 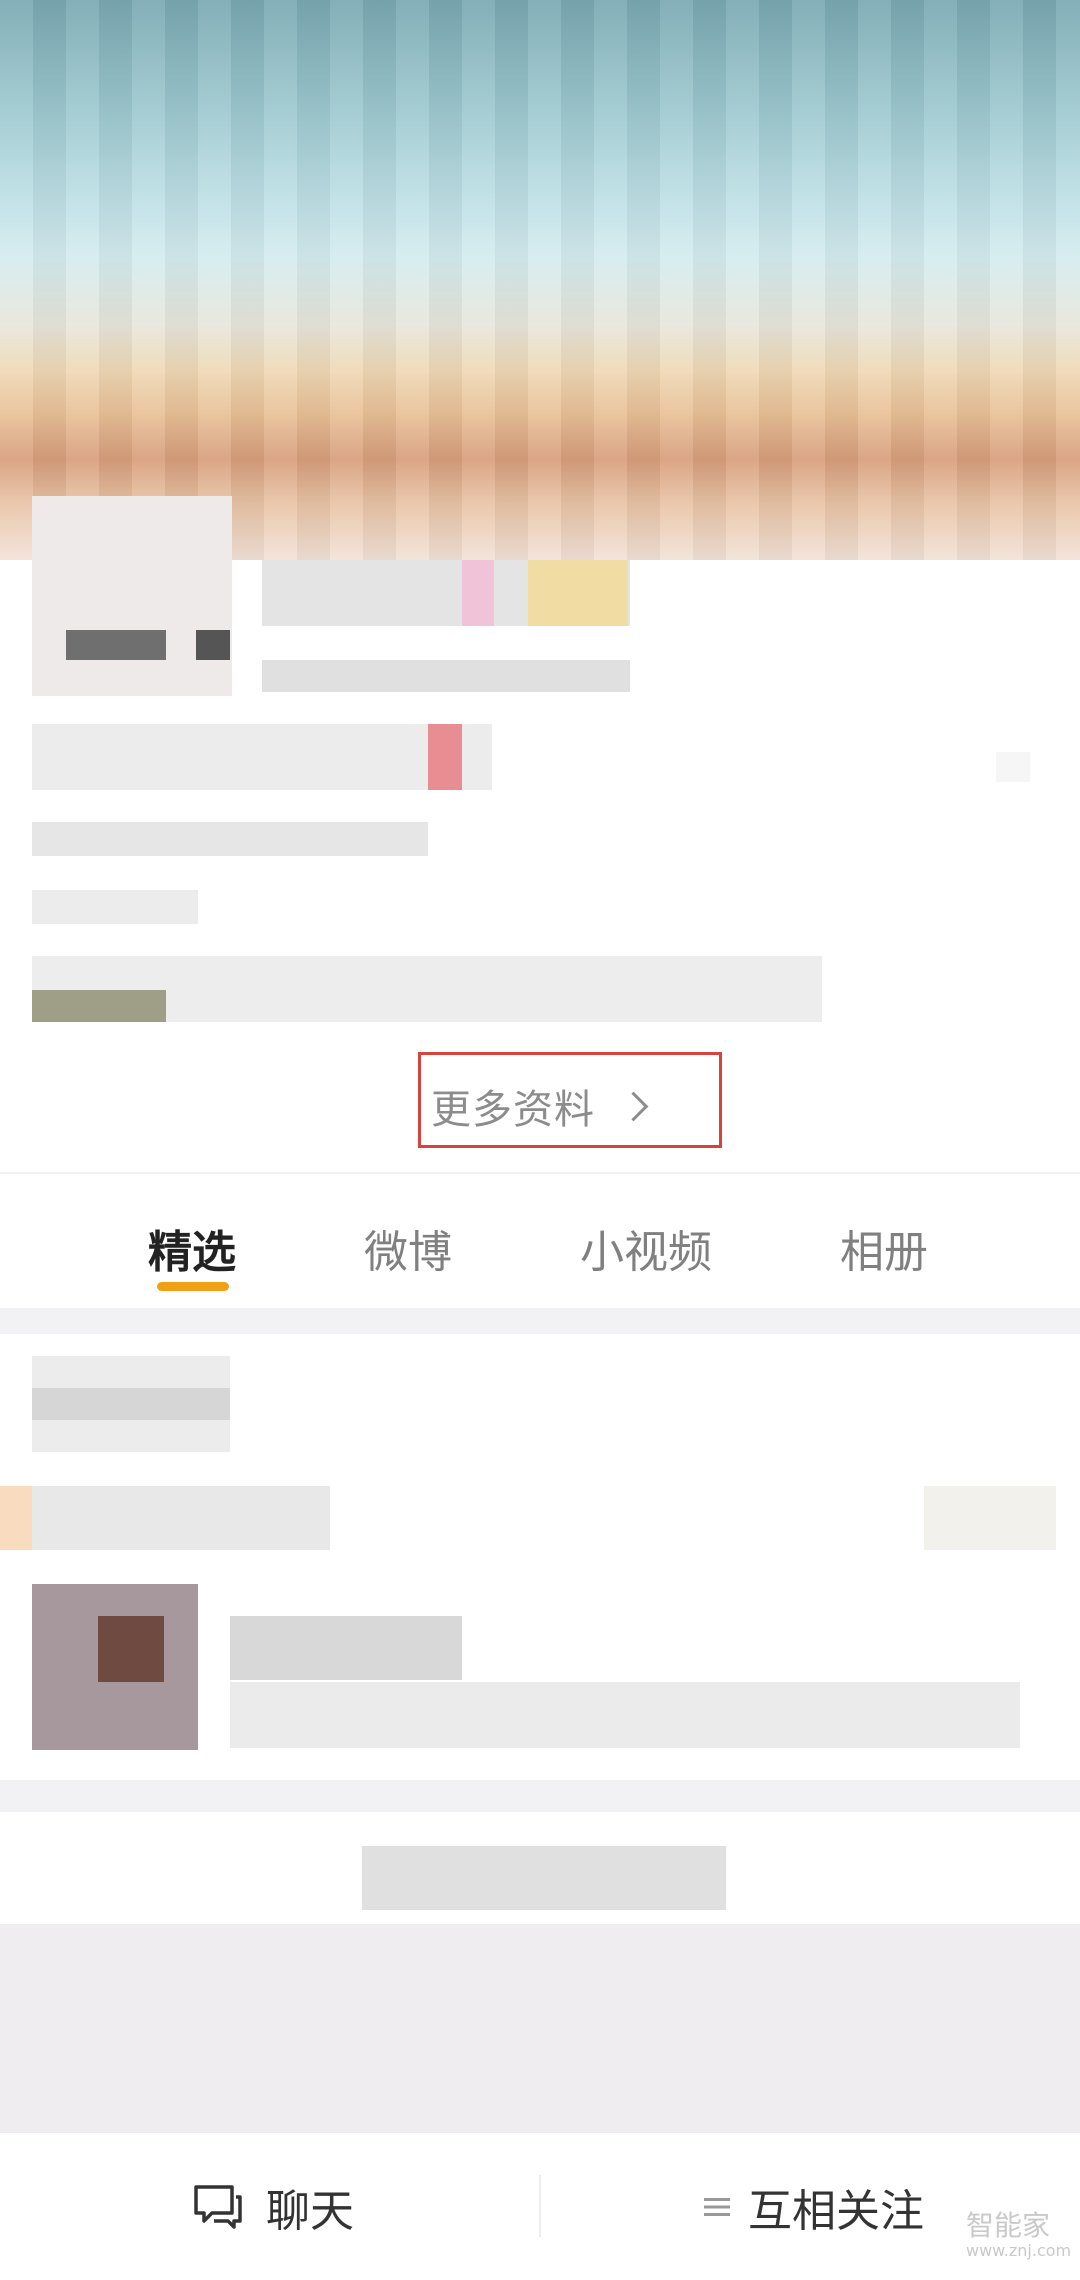 I want to click on bottom-bar-separator, so click(x=540, y=2206).